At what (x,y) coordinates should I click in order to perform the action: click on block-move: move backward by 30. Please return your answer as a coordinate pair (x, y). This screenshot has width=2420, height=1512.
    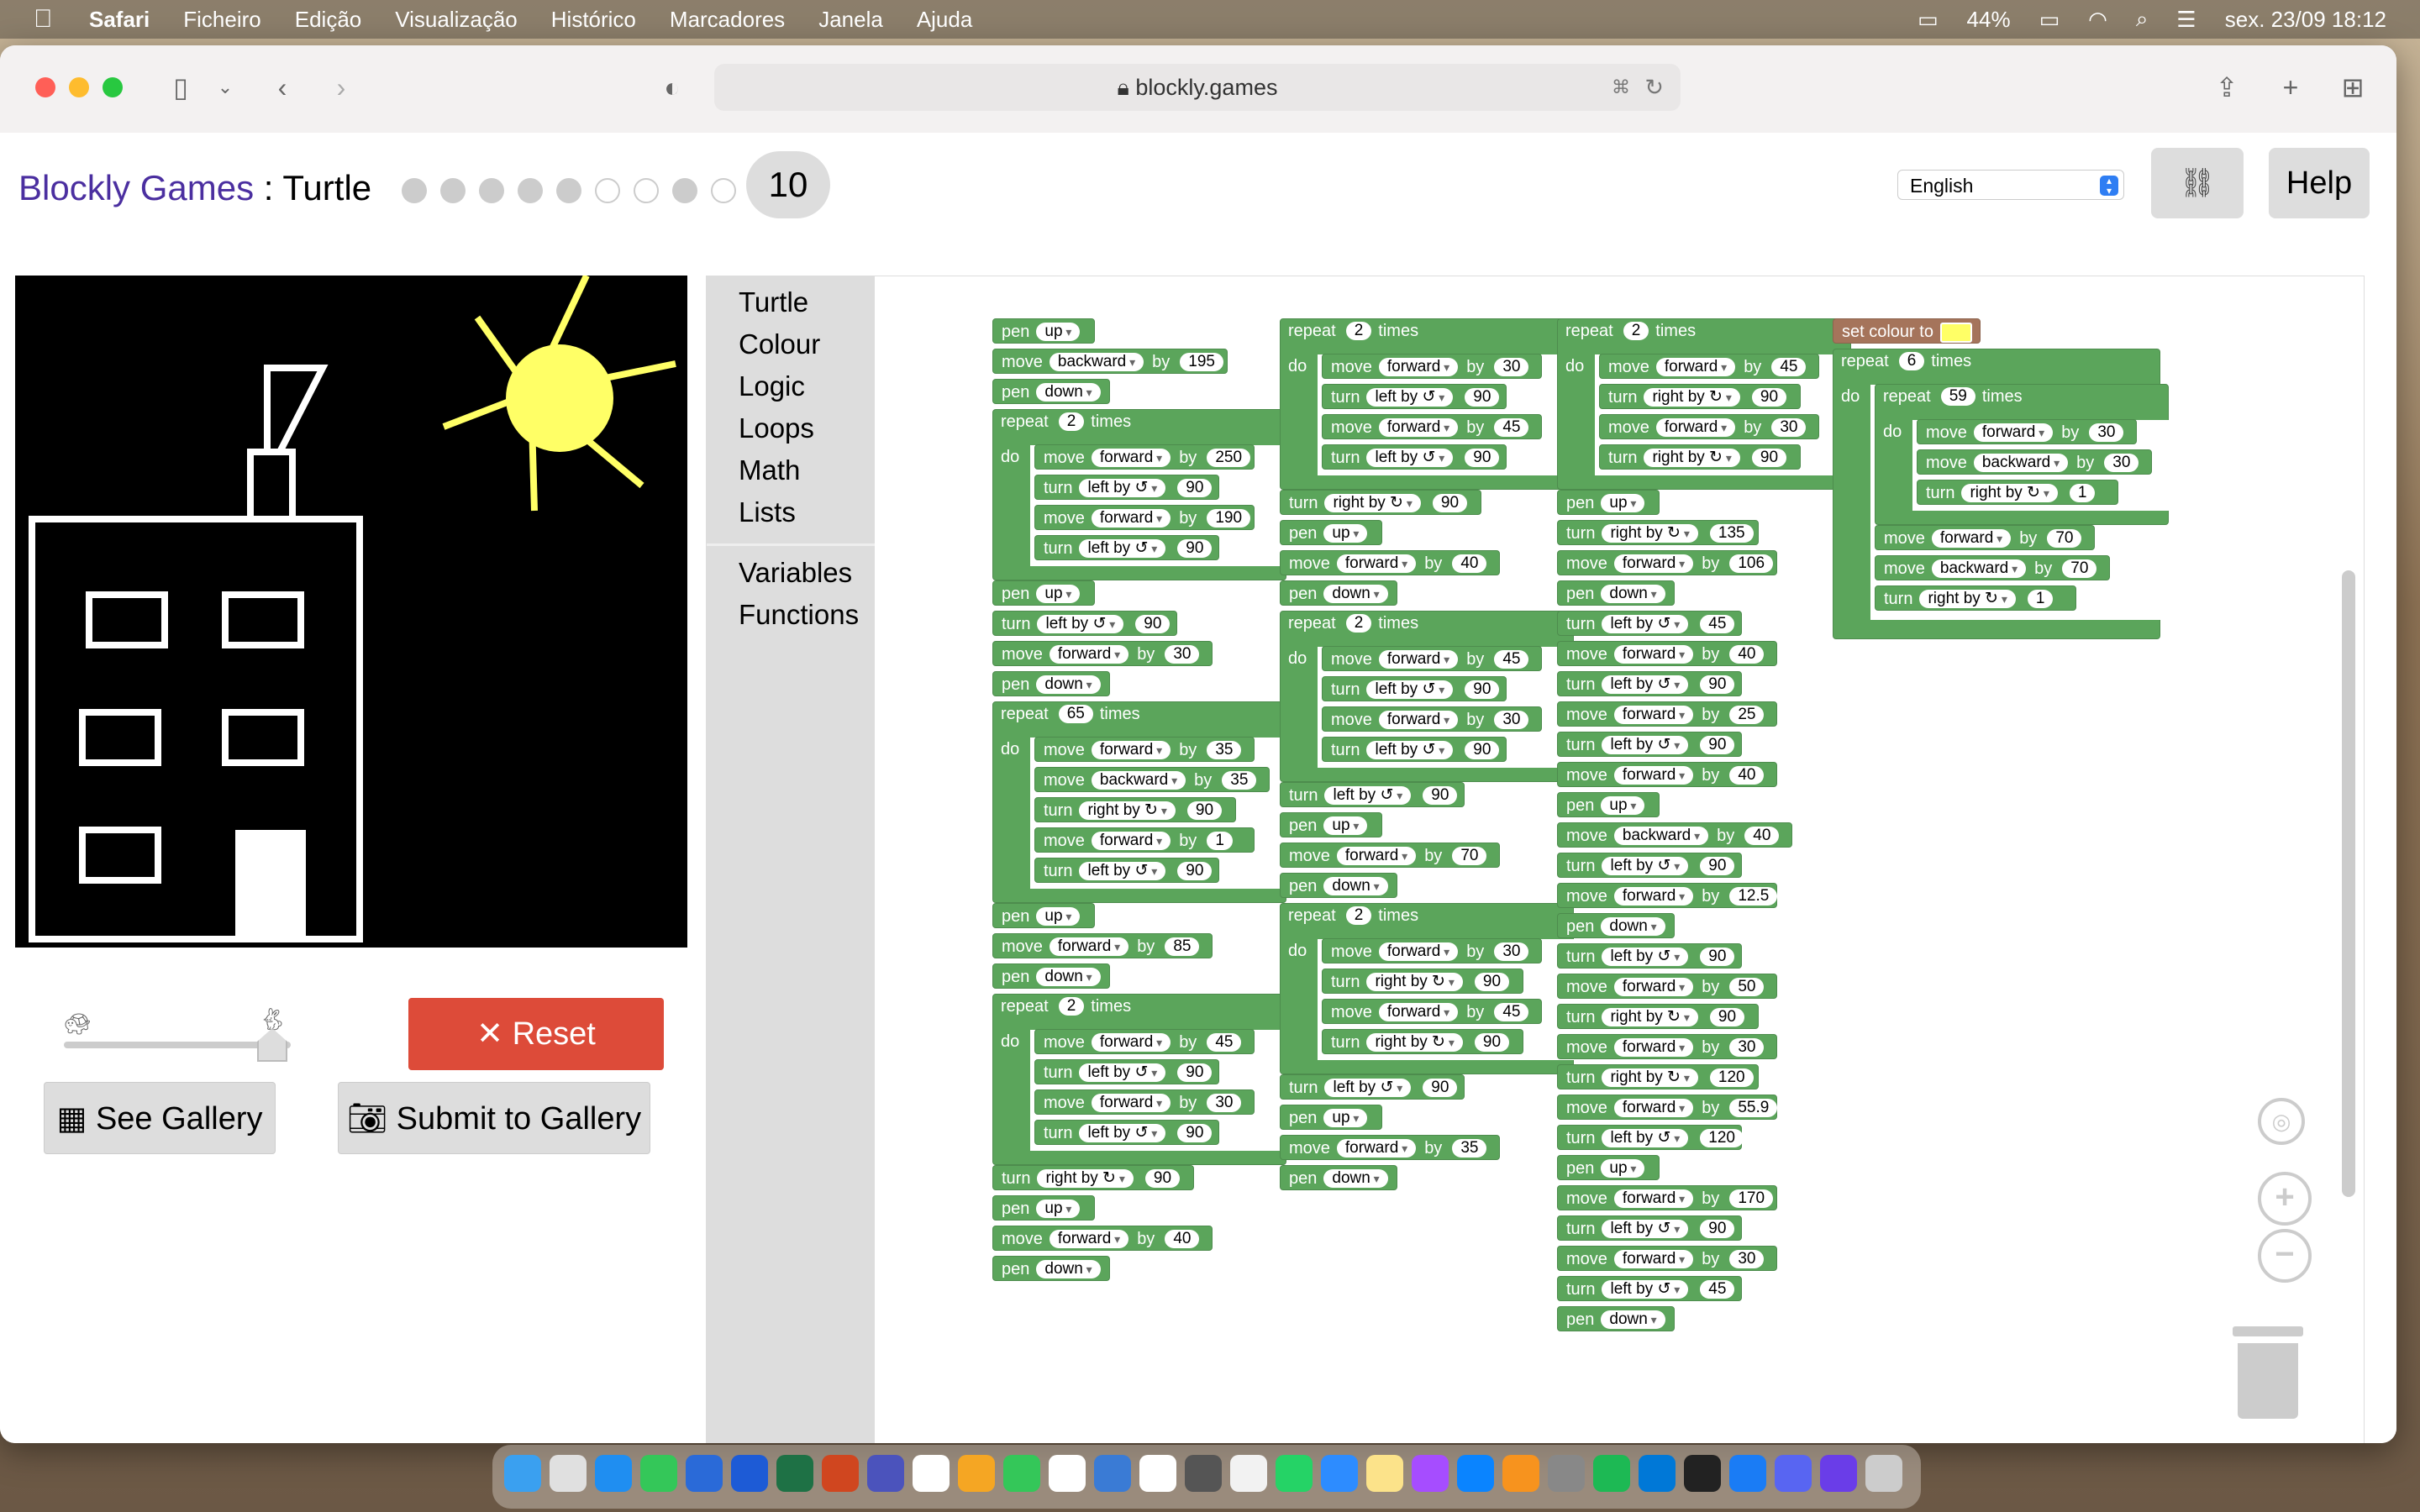
    Looking at the image, I should click on (2035, 462).